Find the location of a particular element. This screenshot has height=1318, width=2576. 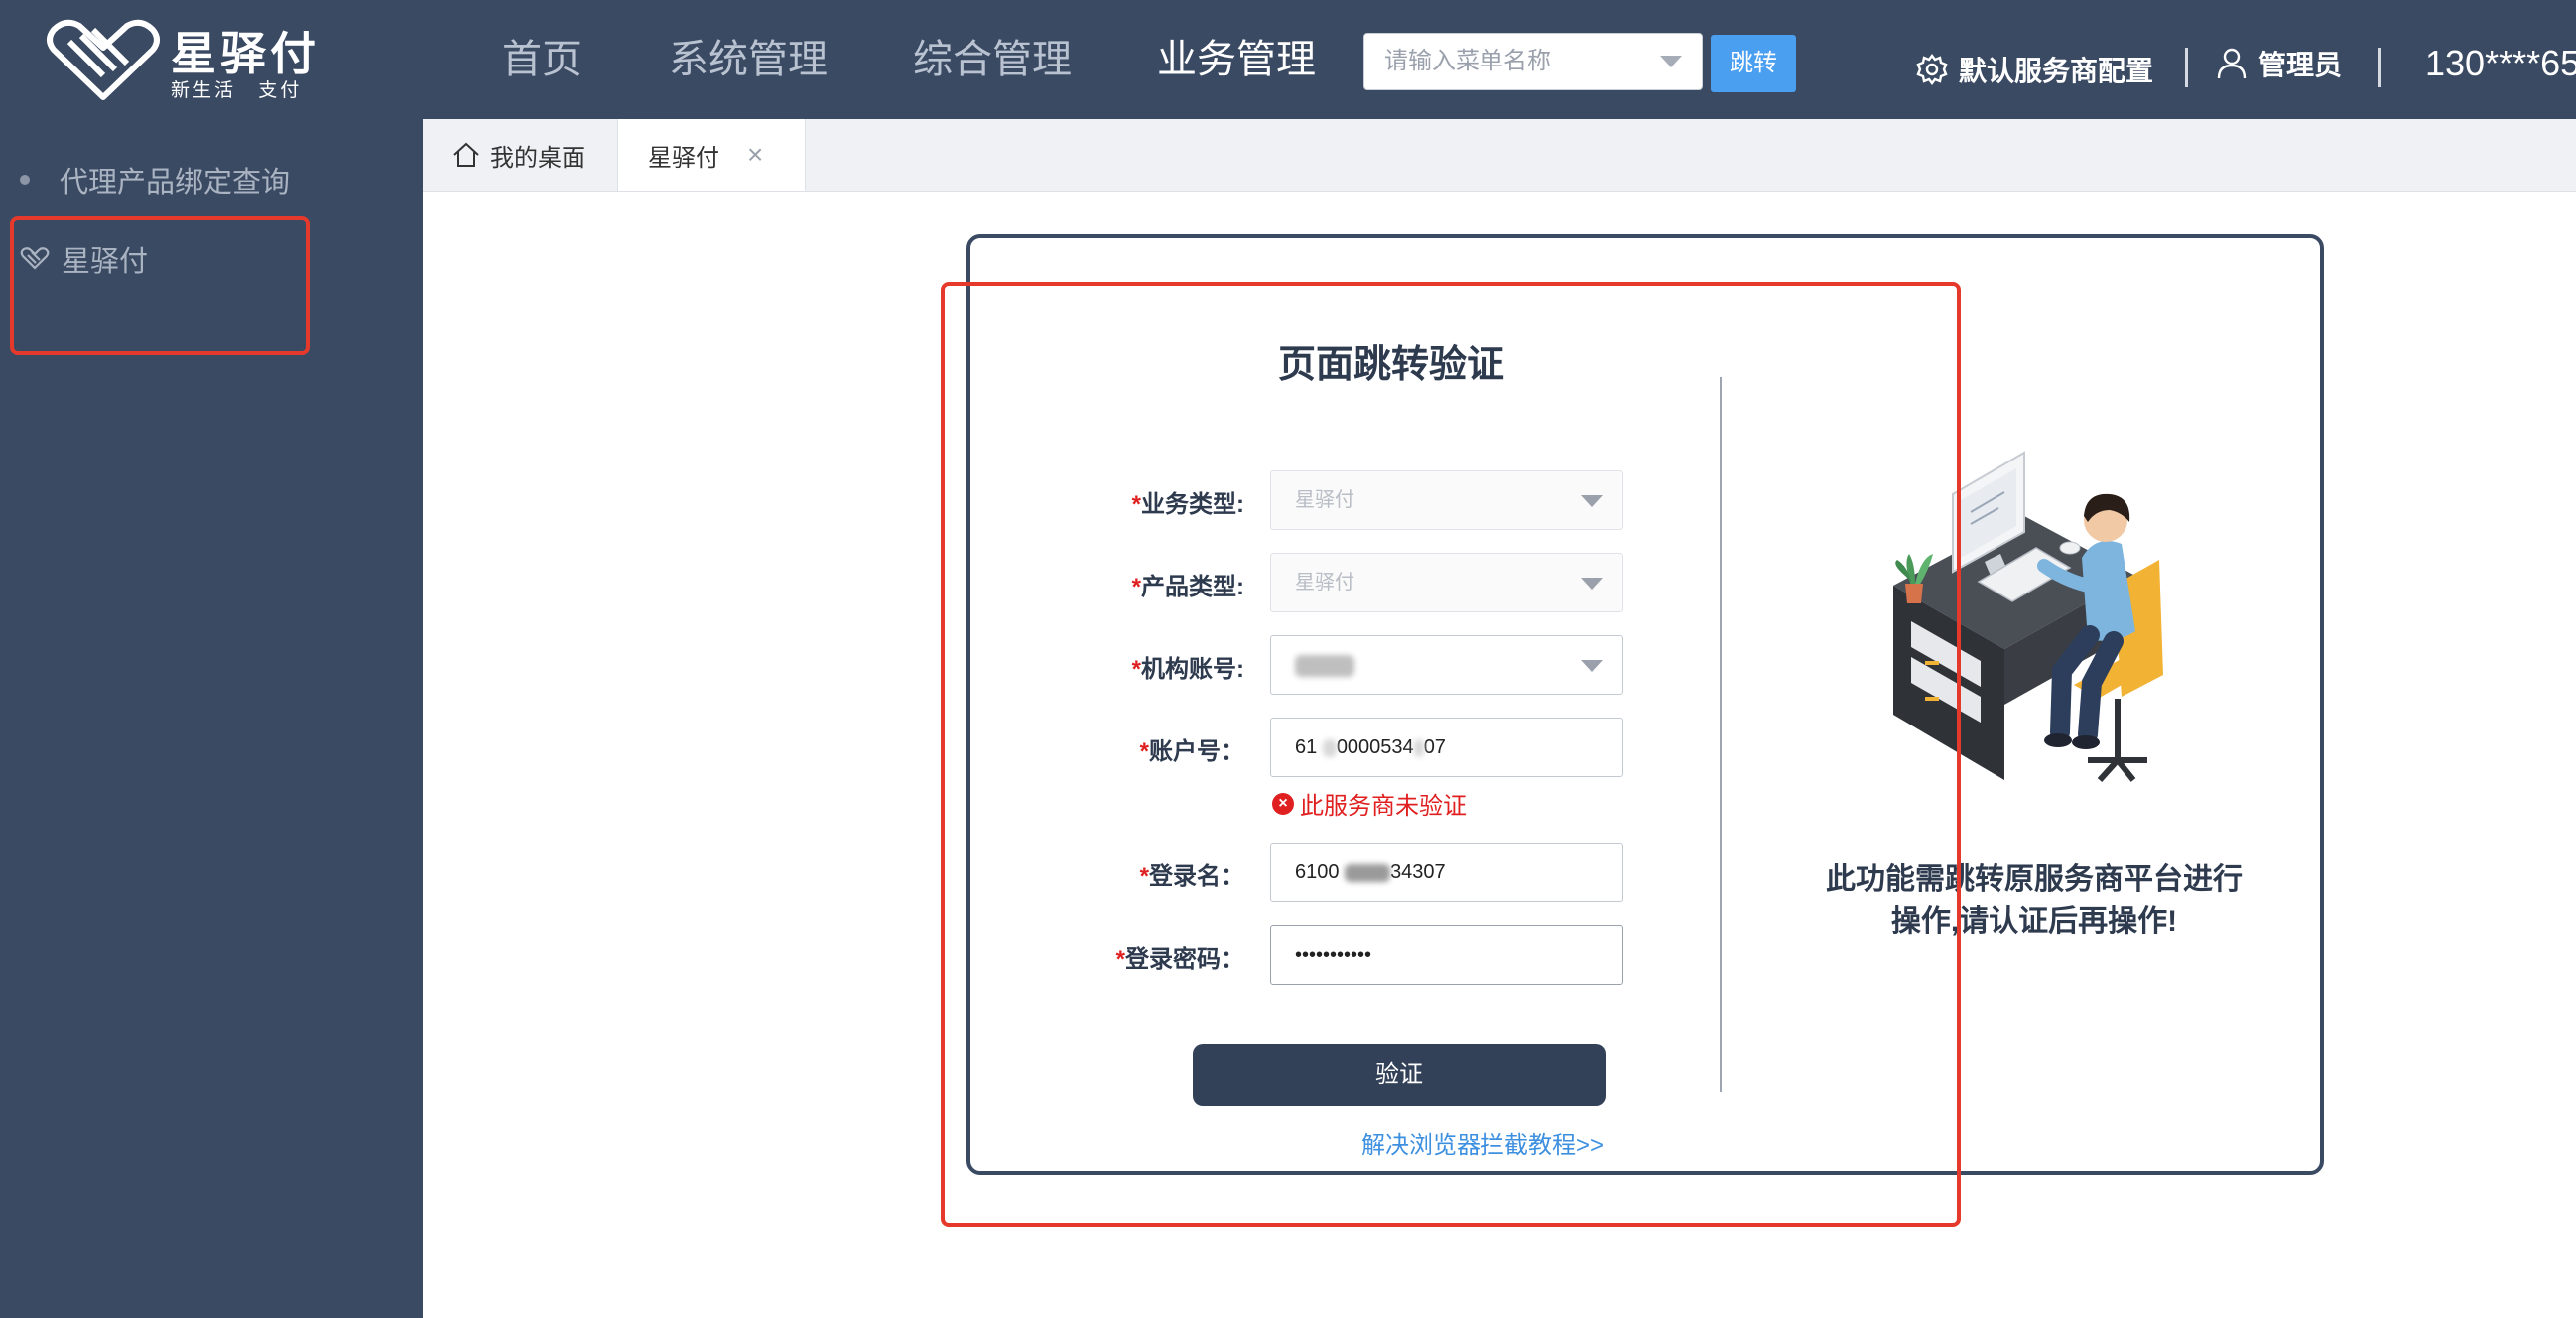

home-icon is located at coordinates (466, 154).